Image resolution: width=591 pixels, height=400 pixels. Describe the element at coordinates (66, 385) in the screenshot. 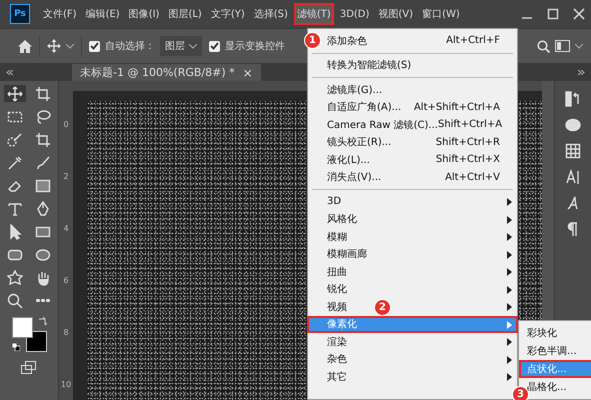

I see `ruler-label: 10` at that location.